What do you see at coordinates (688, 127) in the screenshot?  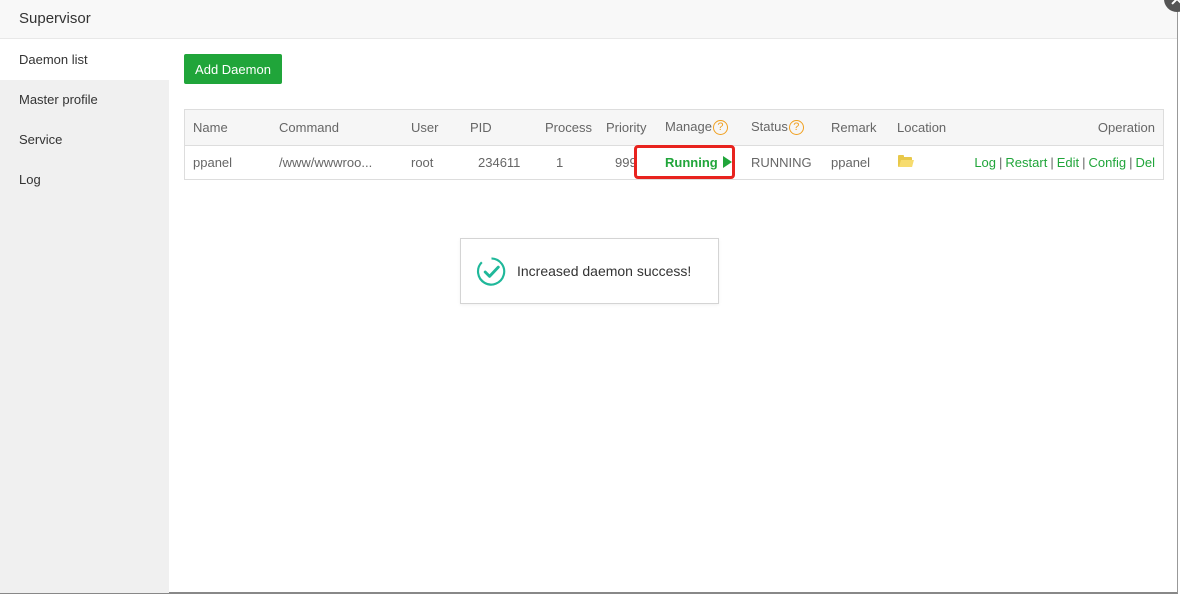 I see `header-manage-label: Manage` at bounding box center [688, 127].